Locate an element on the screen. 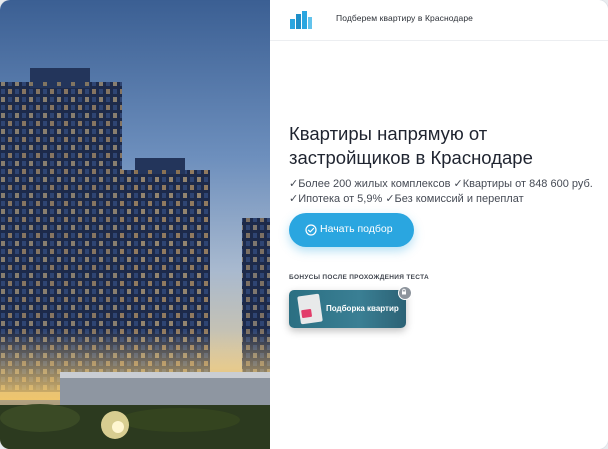  start-selection-button: Начать подбор is located at coordinates (351, 230).